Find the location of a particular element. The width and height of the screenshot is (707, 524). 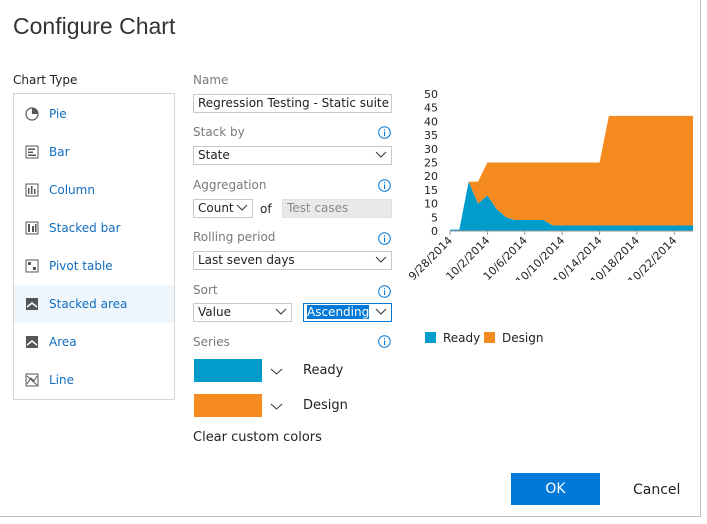

dialog-title: Configure Chart is located at coordinates (94, 26).